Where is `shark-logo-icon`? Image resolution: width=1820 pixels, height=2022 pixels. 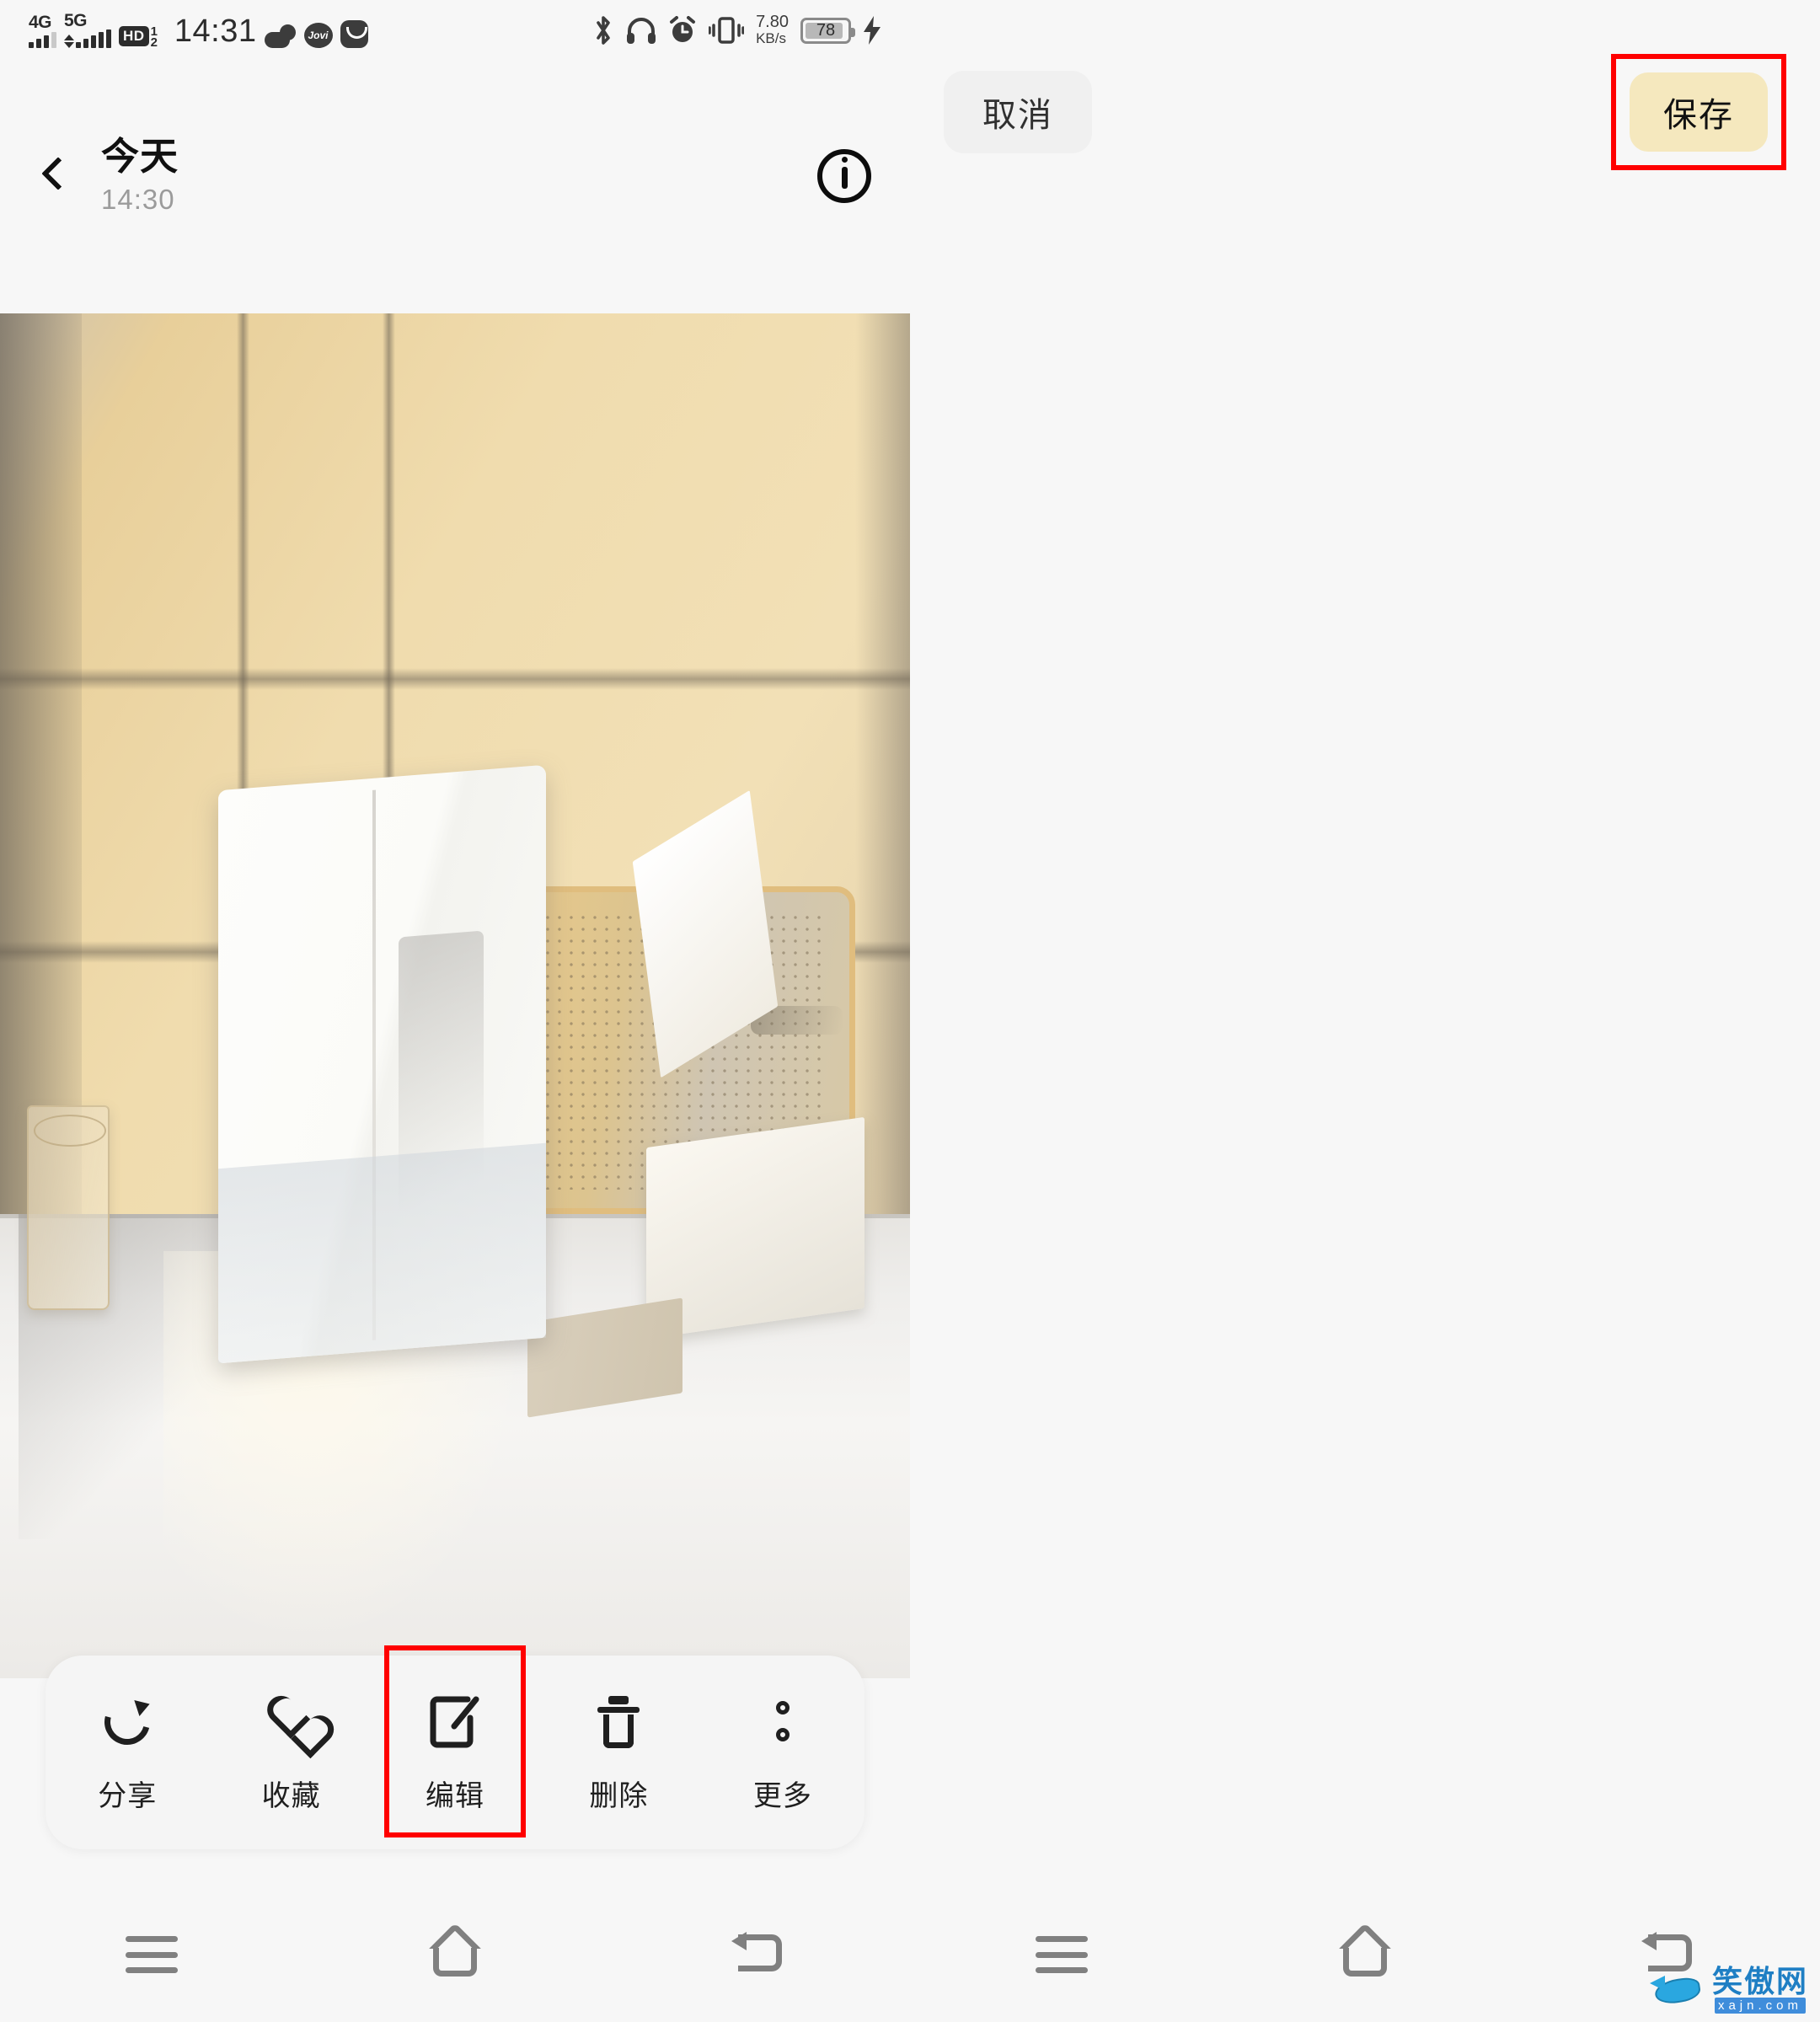
shark-logo-icon is located at coordinates (1677, 1990).